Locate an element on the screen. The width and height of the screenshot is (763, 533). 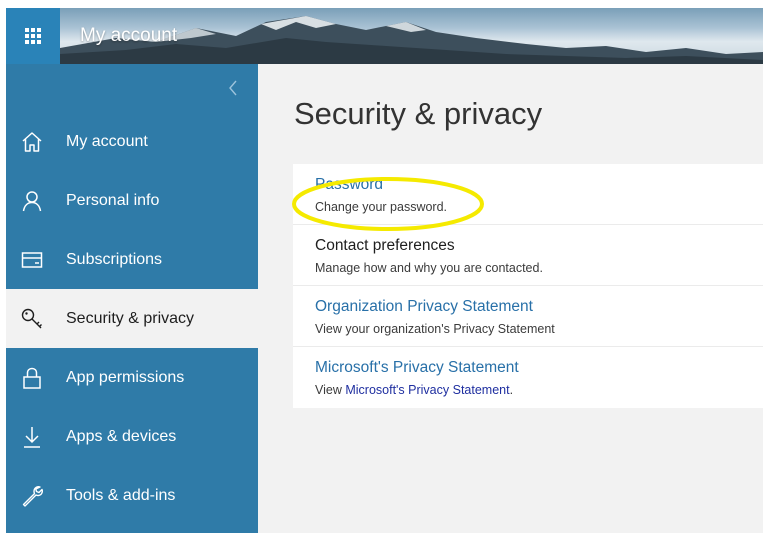
app-launcher-button is located at coordinates (33, 36).